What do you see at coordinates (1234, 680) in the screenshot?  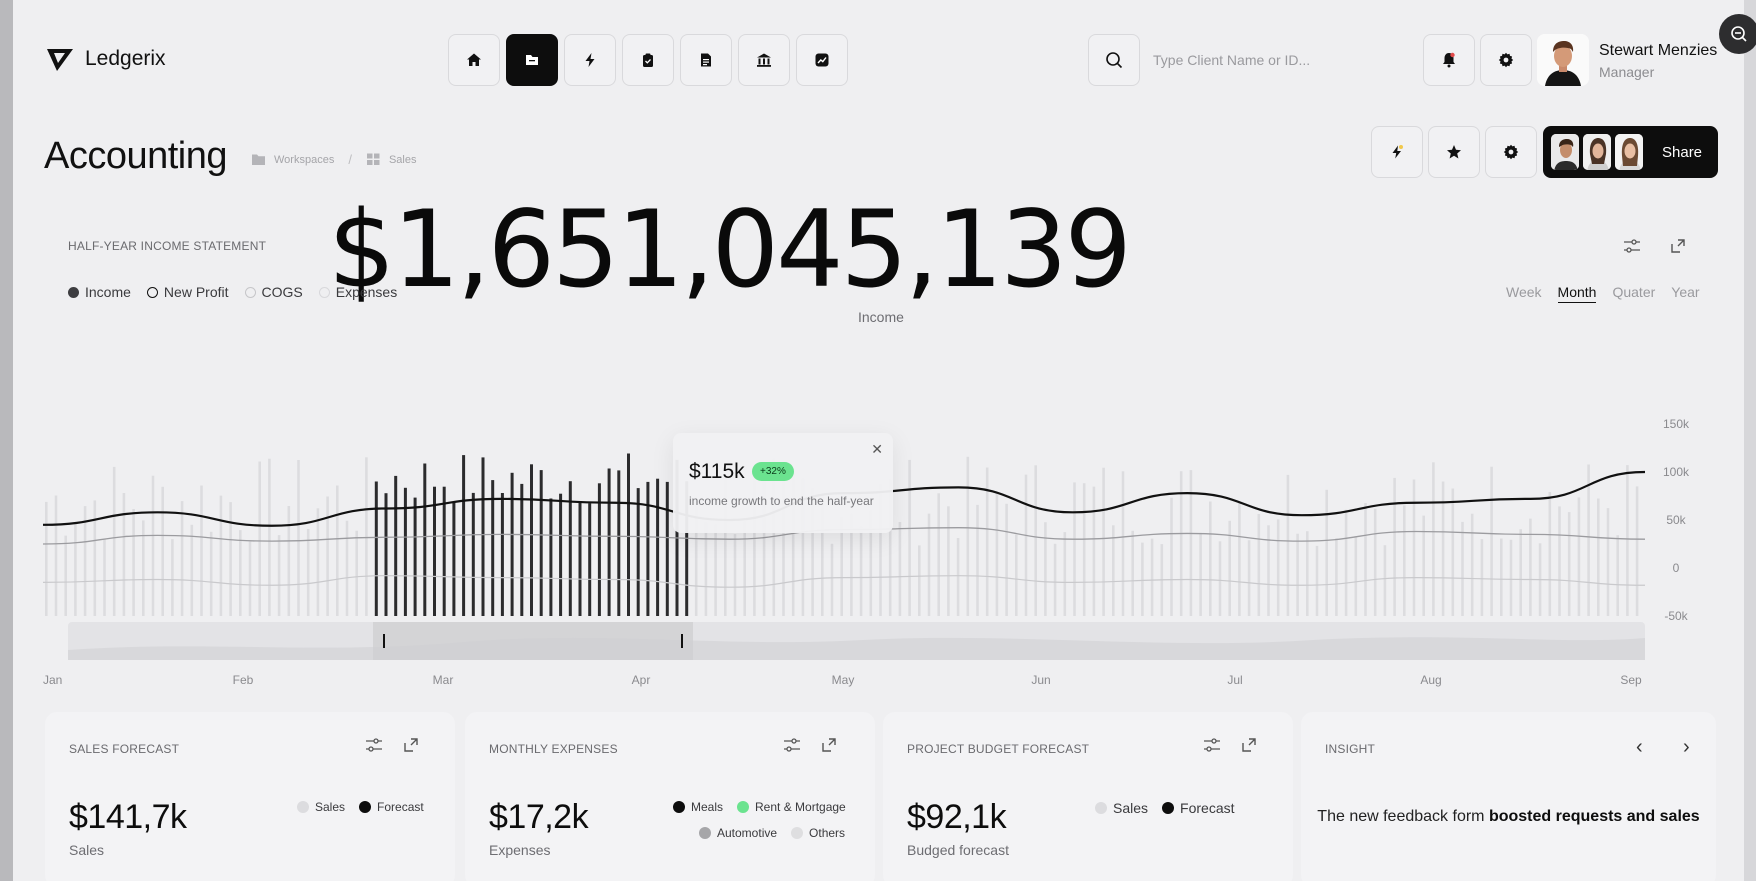 I see `x-tick-label: Jul` at bounding box center [1234, 680].